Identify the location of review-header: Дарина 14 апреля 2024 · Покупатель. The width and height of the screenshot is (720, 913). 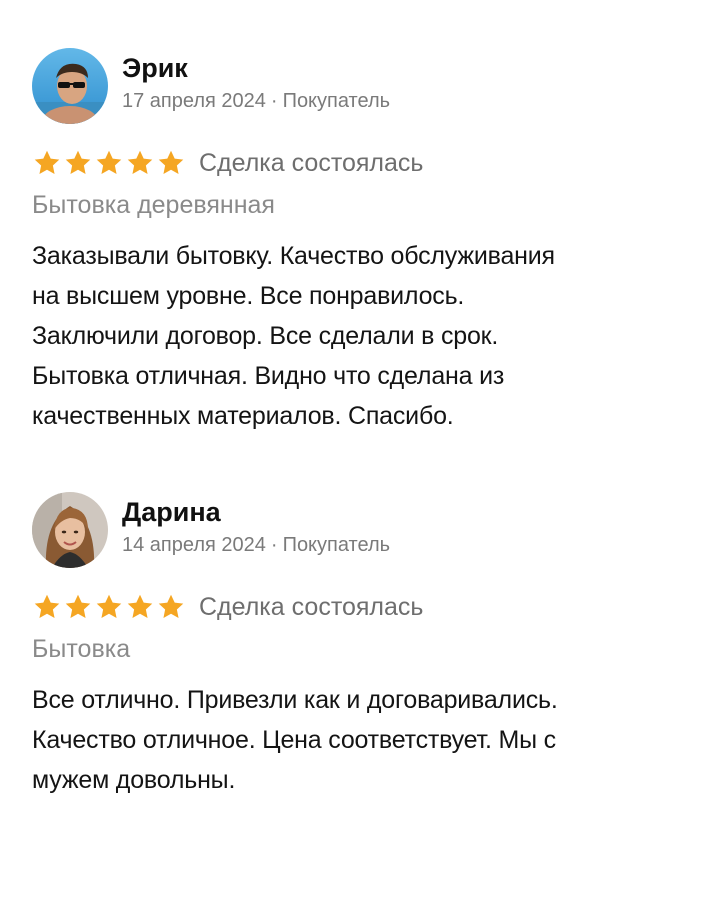
(362, 530).